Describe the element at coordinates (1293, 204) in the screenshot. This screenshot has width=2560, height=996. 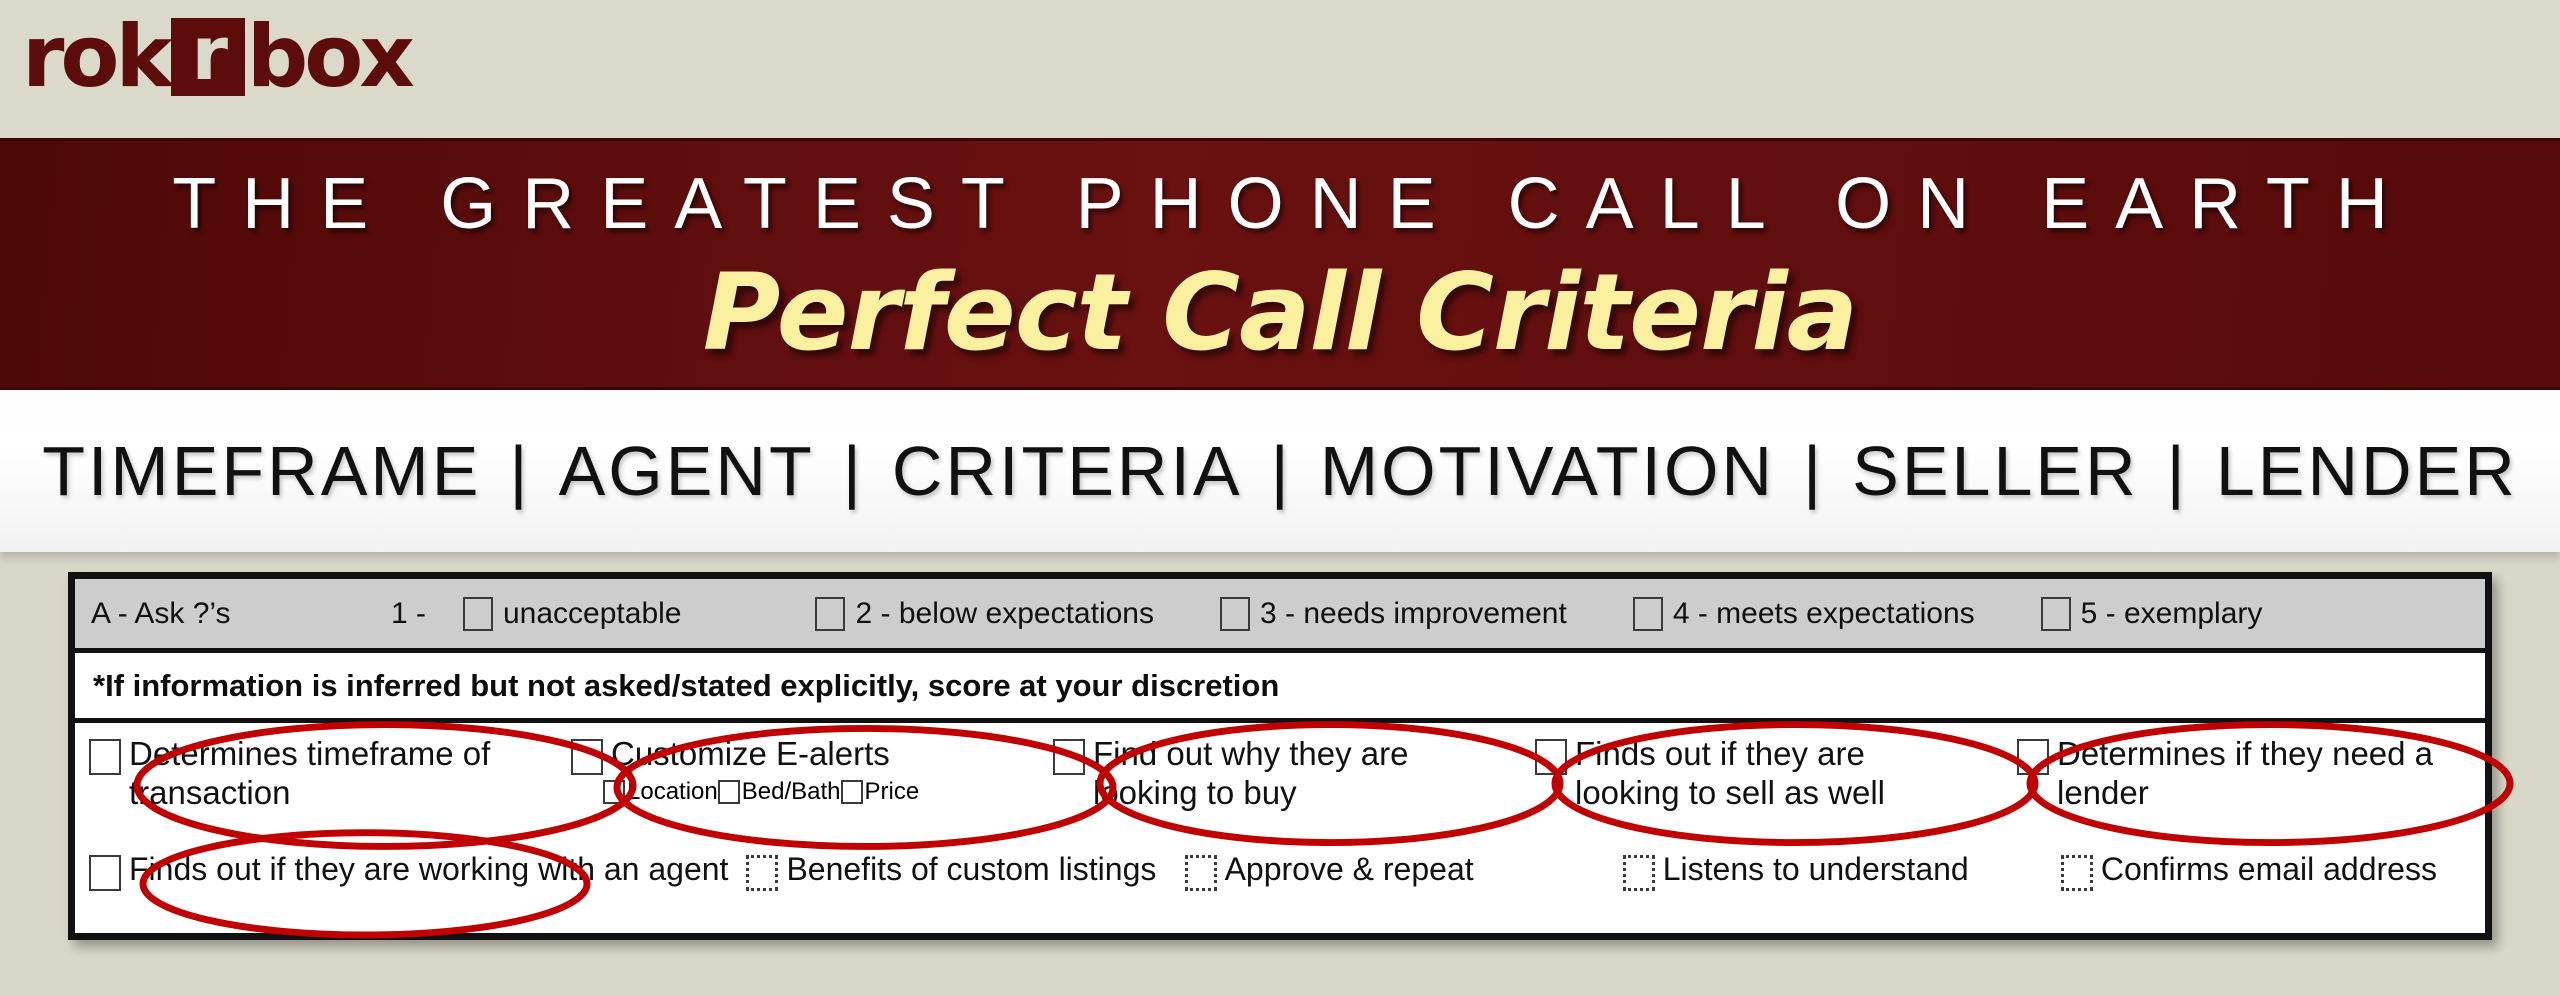
I see `banner-headline: THE GREATEST PHONE CALL ON EARTH` at that location.